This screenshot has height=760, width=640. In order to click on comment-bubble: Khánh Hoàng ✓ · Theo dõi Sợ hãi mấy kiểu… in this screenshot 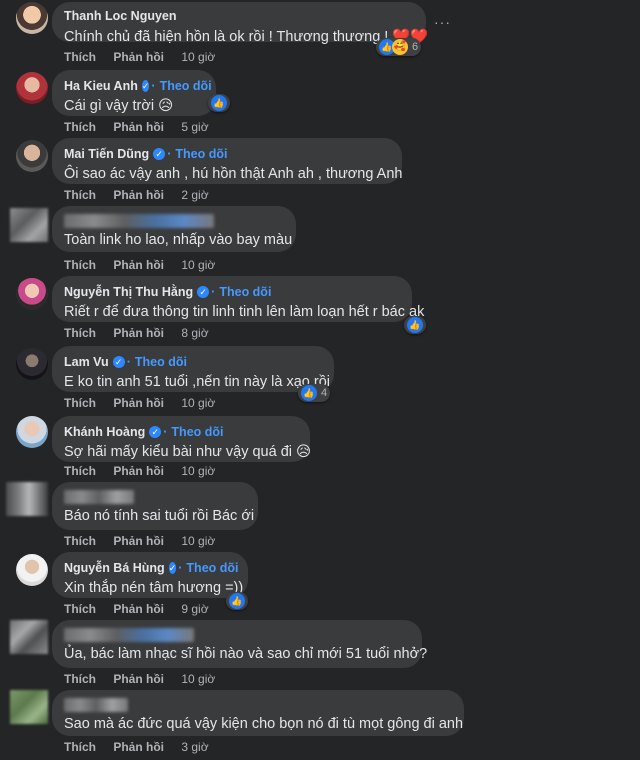, I will do `click(182, 439)`.